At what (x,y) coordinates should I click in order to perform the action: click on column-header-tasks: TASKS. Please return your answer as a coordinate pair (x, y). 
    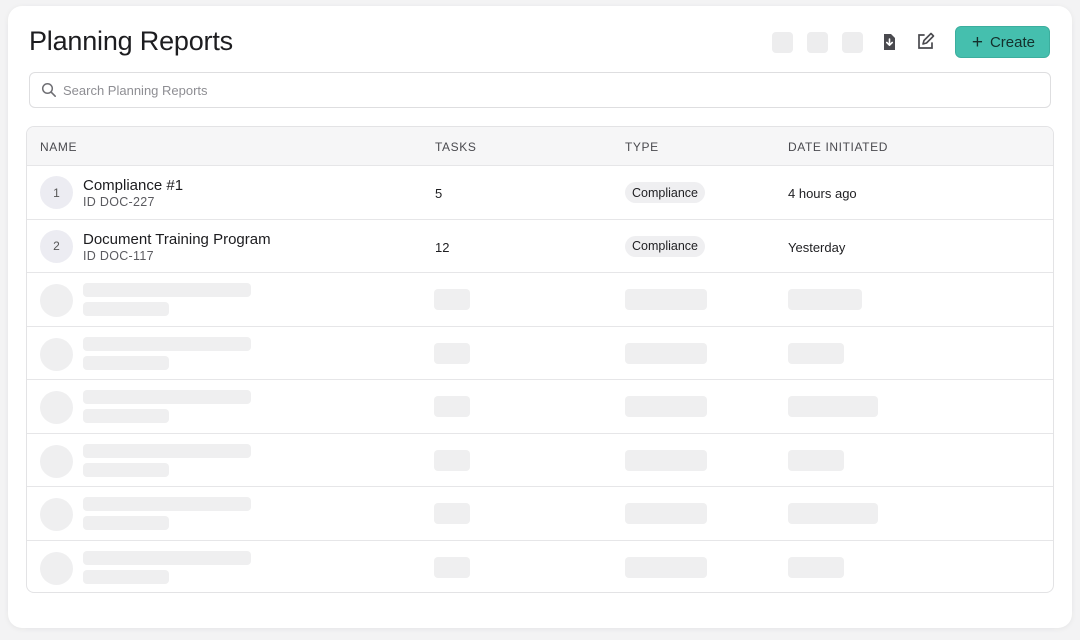
    Looking at the image, I should click on (455, 147).